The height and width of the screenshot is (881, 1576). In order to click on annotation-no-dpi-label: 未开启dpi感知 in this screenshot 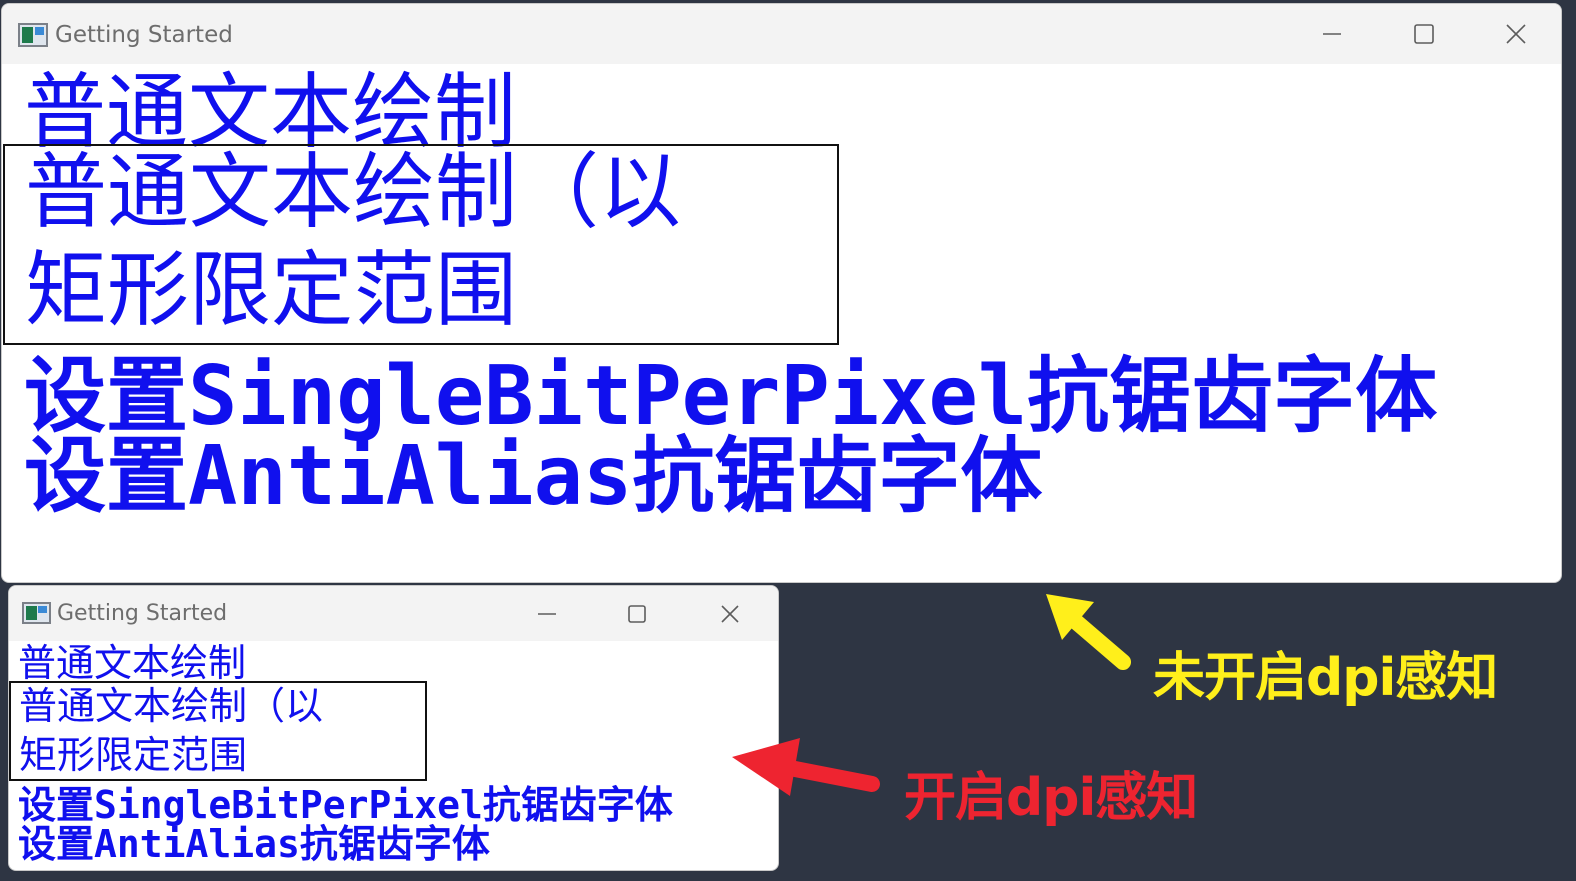, I will do `click(1325, 678)`.